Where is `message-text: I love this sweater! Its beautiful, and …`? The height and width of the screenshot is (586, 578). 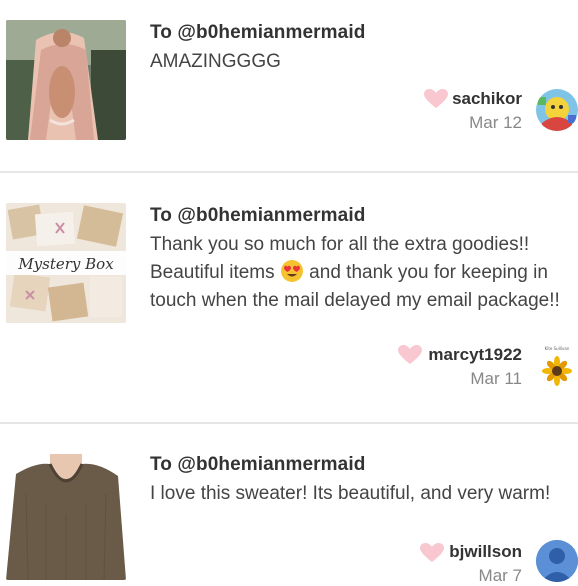 message-text: I love this sweater! Its beautiful, and … is located at coordinates (350, 493).